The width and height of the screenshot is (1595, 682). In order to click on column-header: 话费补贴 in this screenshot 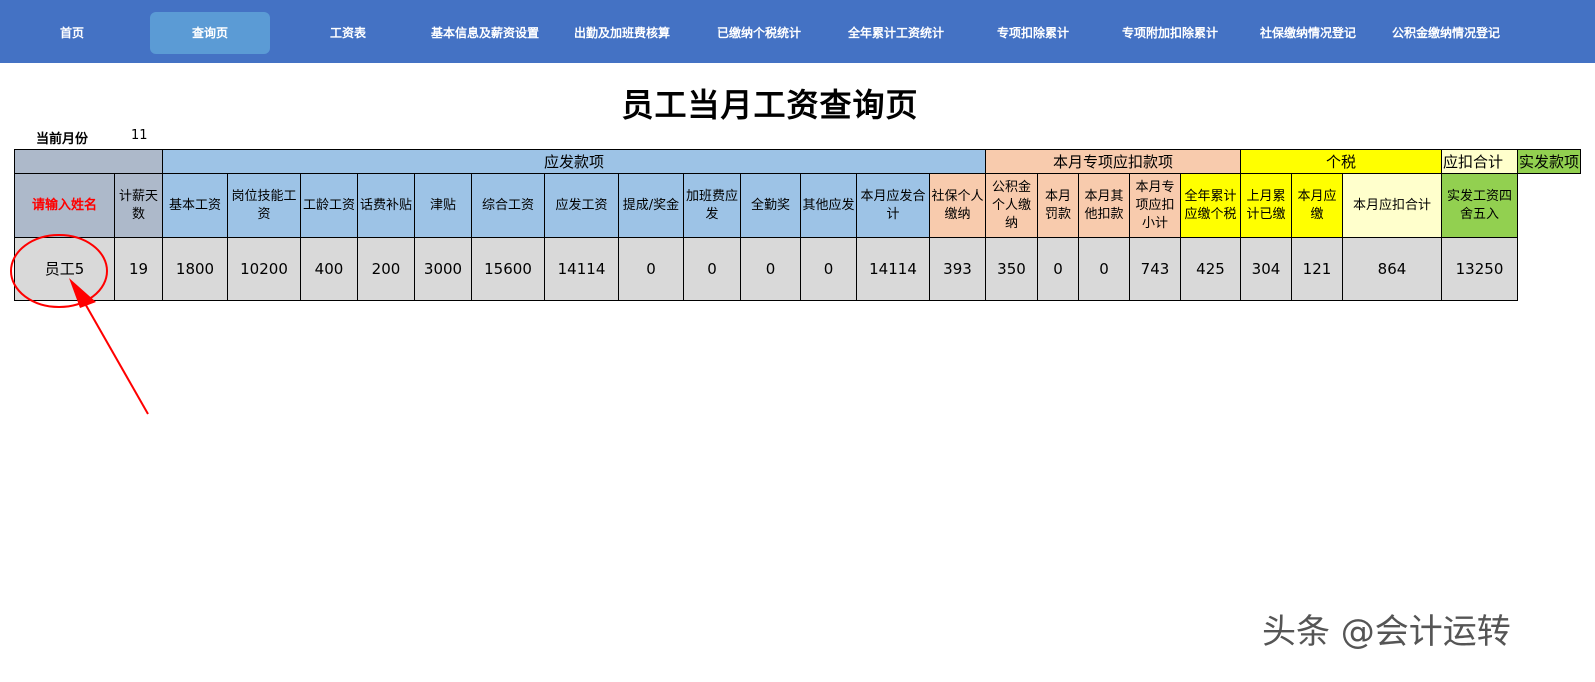, I will do `click(386, 205)`.